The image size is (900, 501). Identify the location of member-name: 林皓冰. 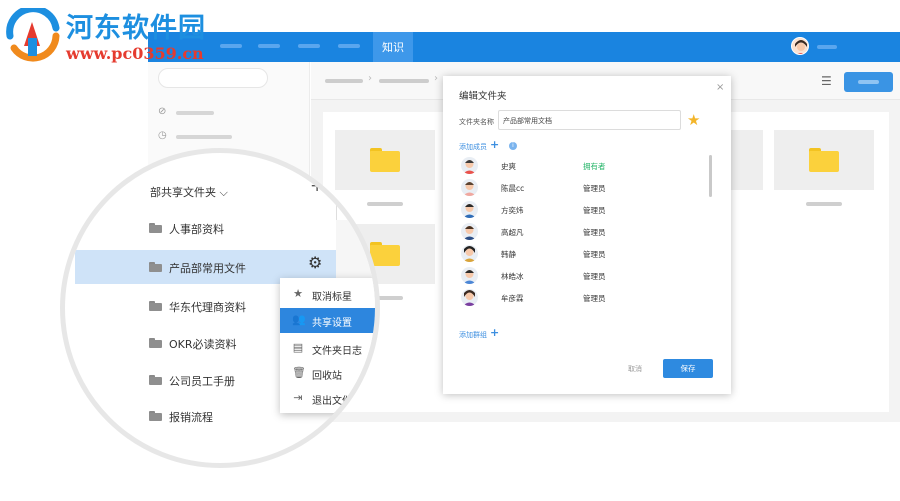
(512, 276).